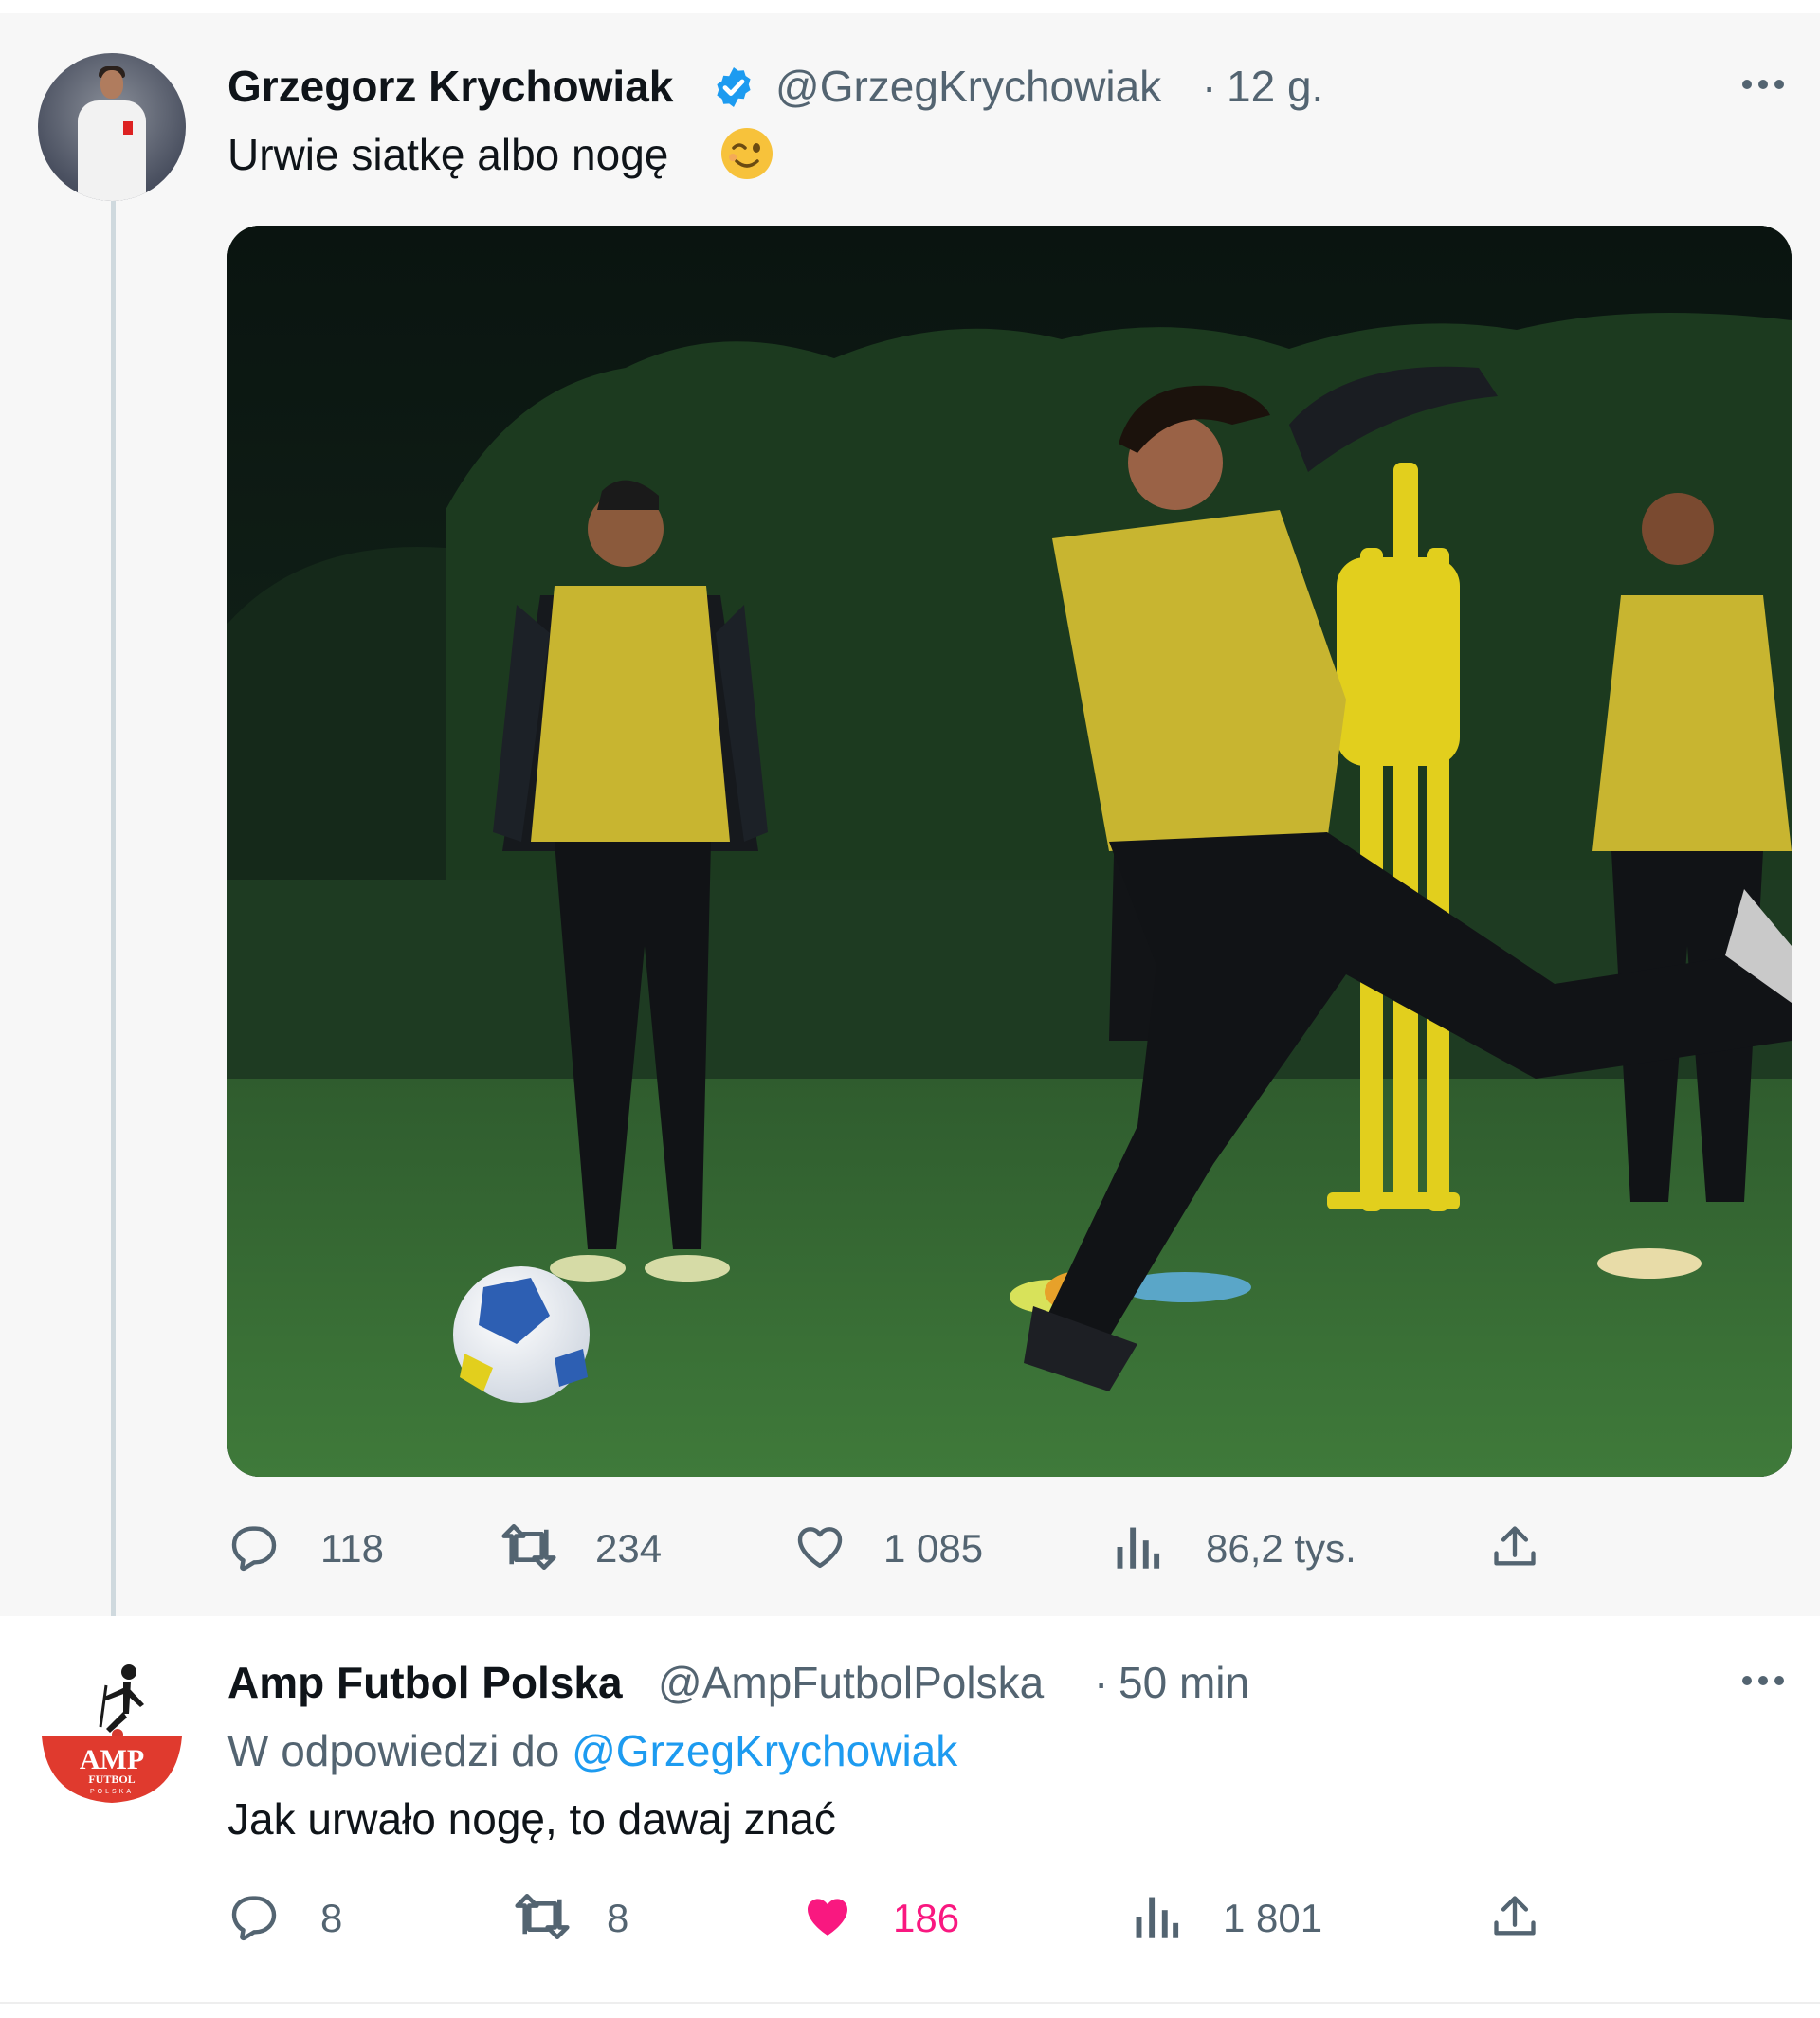 The height and width of the screenshot is (2018, 1820). I want to click on reply-count: 118, so click(352, 1549).